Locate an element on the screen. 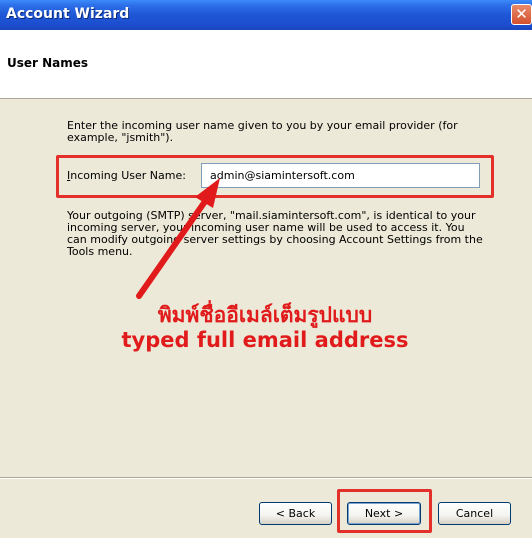  bottom-separator is located at coordinates (266, 478).